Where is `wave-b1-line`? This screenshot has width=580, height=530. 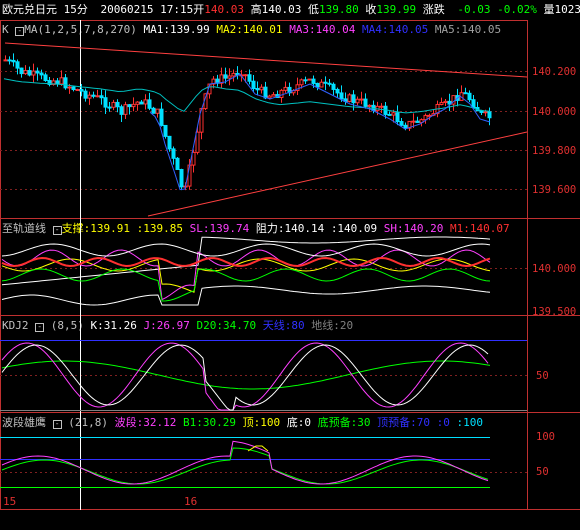
wave-b1-line is located at coordinates (245, 466).